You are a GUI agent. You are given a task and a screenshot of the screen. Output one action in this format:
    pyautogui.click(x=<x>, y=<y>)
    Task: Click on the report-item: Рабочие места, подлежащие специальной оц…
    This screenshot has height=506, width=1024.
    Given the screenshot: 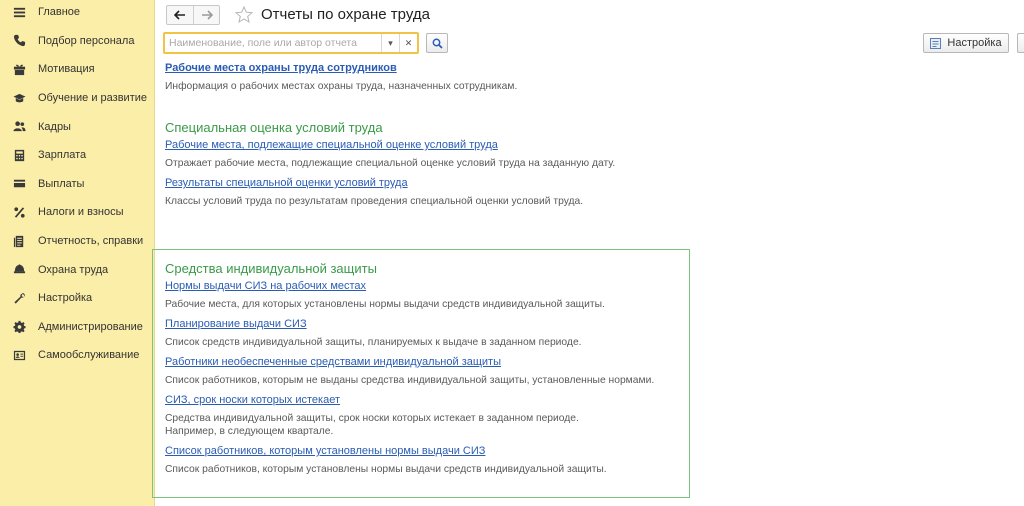 What is the action you would take?
    pyautogui.click(x=435, y=154)
    